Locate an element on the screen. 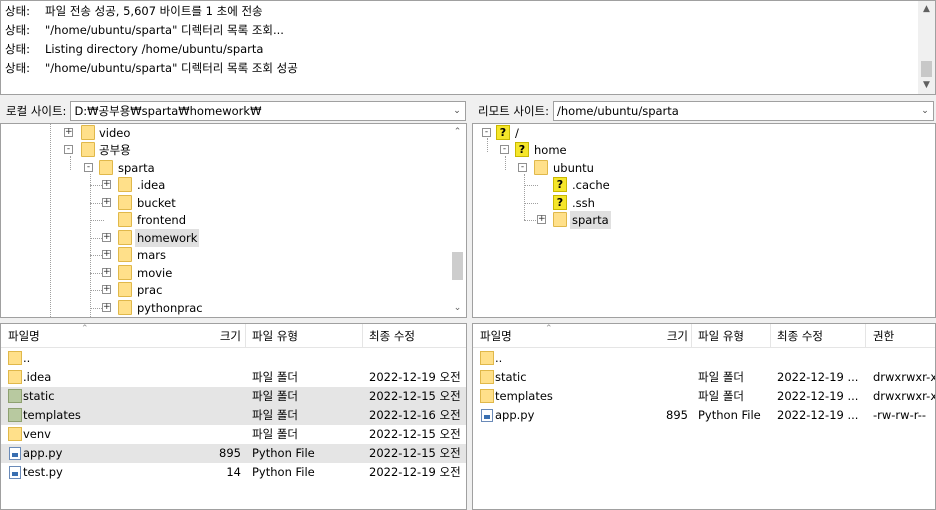 The image size is (936, 510). tree-item-frontend: frontend is located at coordinates (226, 220).